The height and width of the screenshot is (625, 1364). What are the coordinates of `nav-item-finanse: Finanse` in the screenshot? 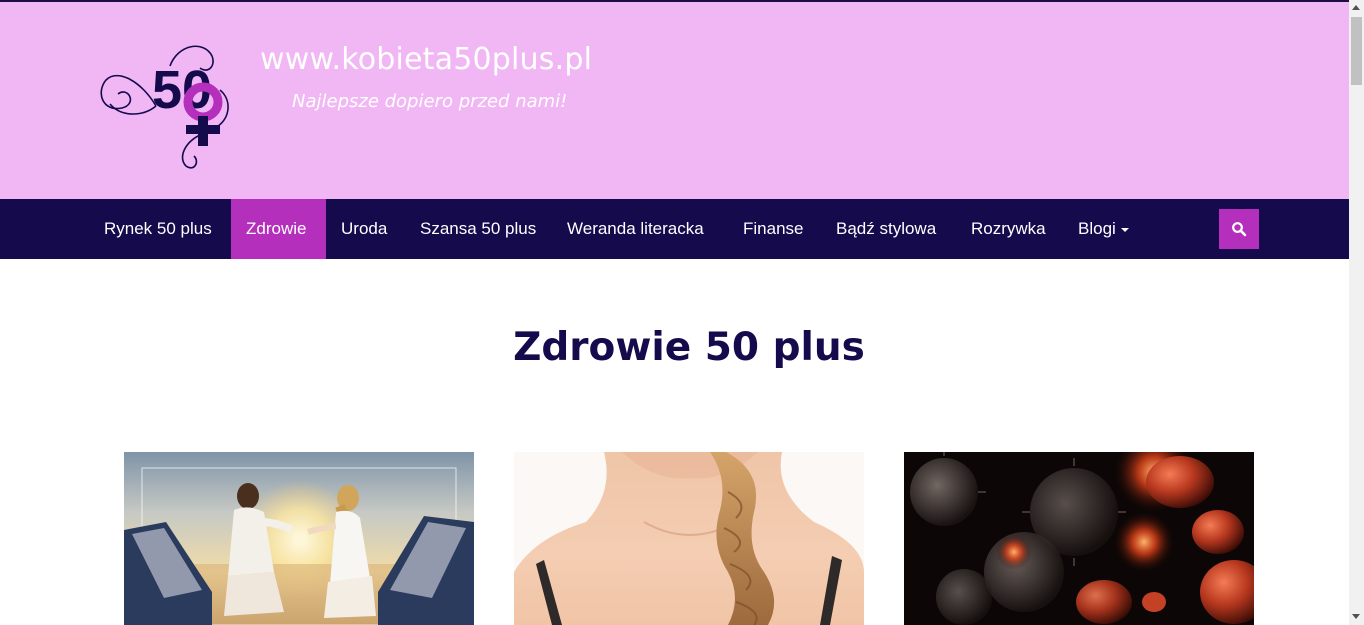 It's located at (773, 229).